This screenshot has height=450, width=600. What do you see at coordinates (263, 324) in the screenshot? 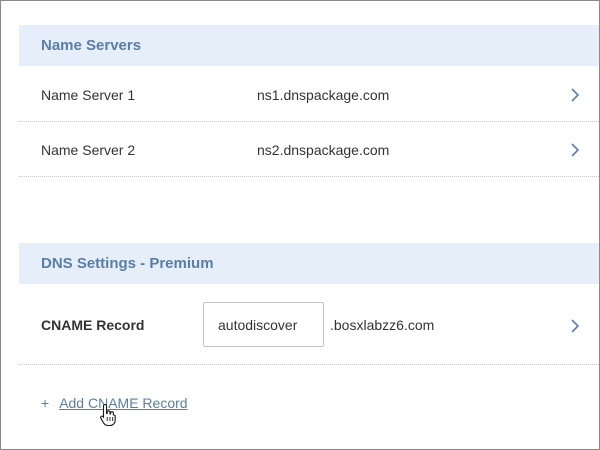
I see `cname-host-input` at bounding box center [263, 324].